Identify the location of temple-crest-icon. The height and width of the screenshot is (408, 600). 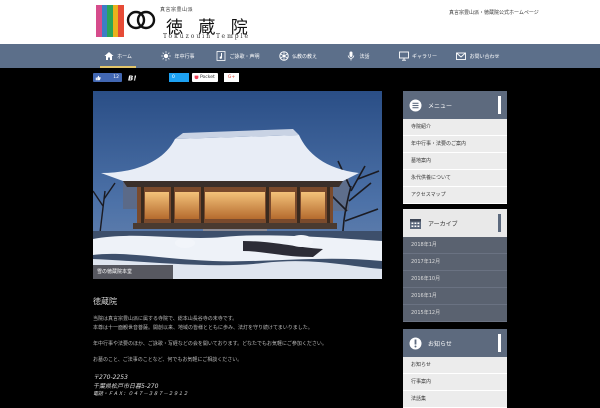
(141, 20).